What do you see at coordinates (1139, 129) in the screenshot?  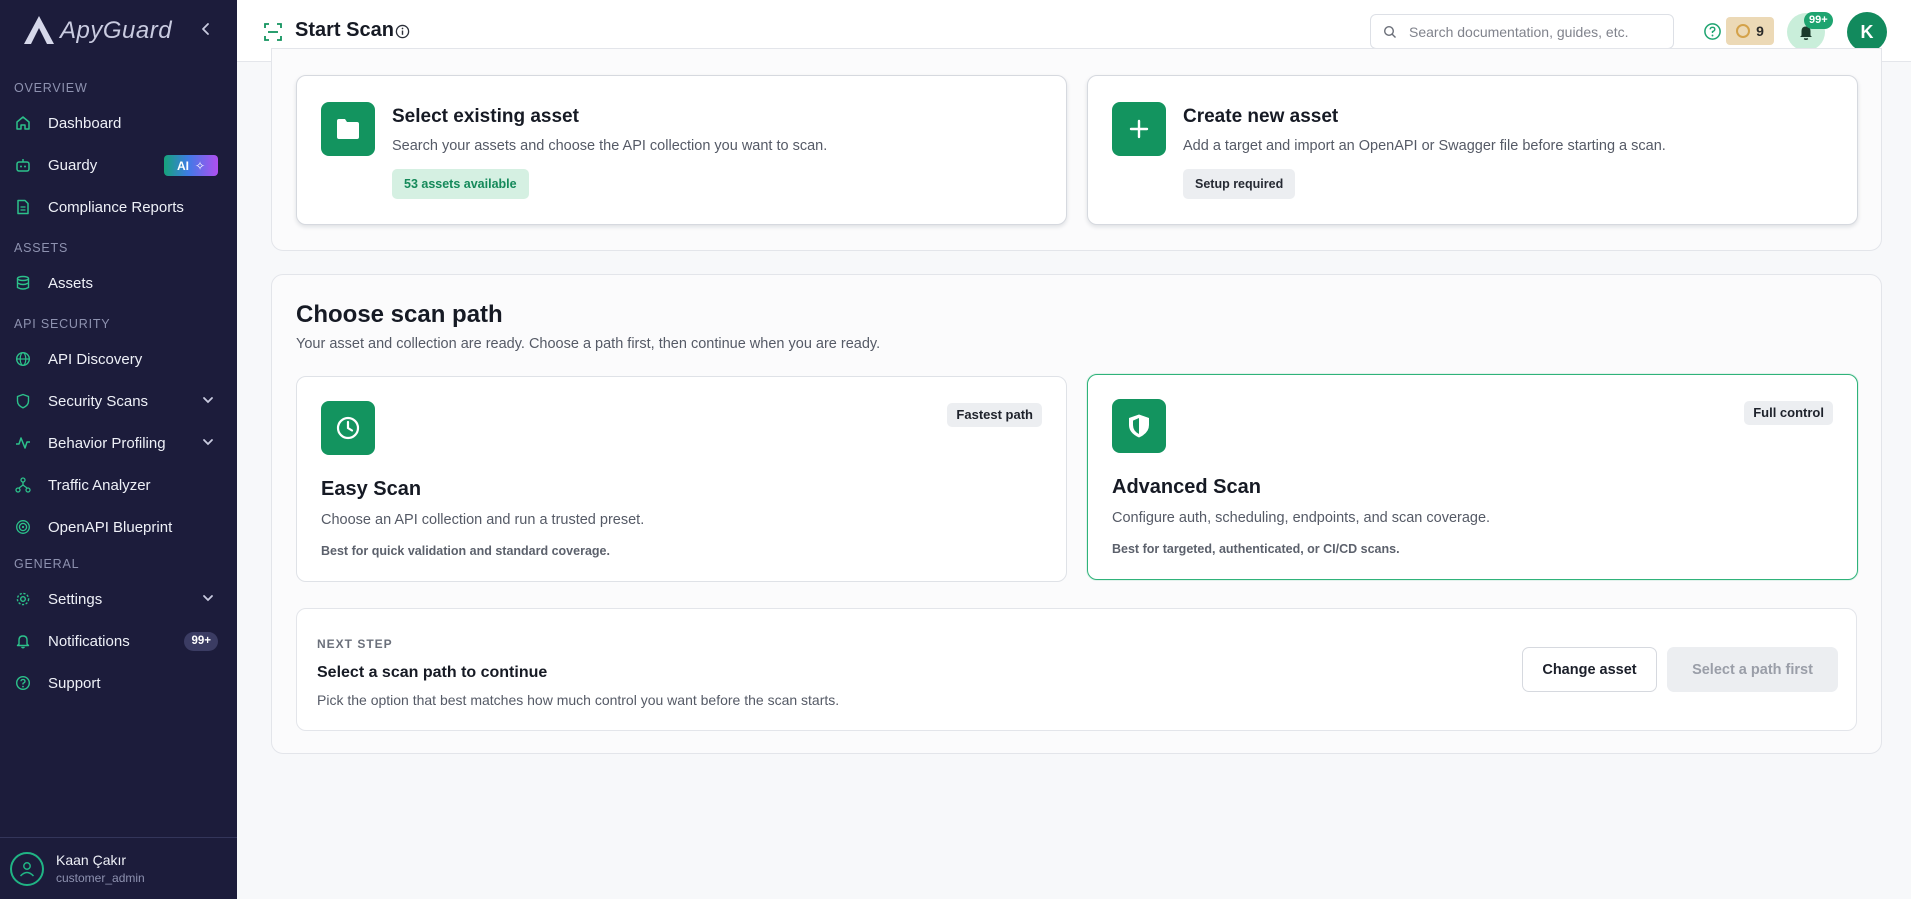 I see `plus-icon` at bounding box center [1139, 129].